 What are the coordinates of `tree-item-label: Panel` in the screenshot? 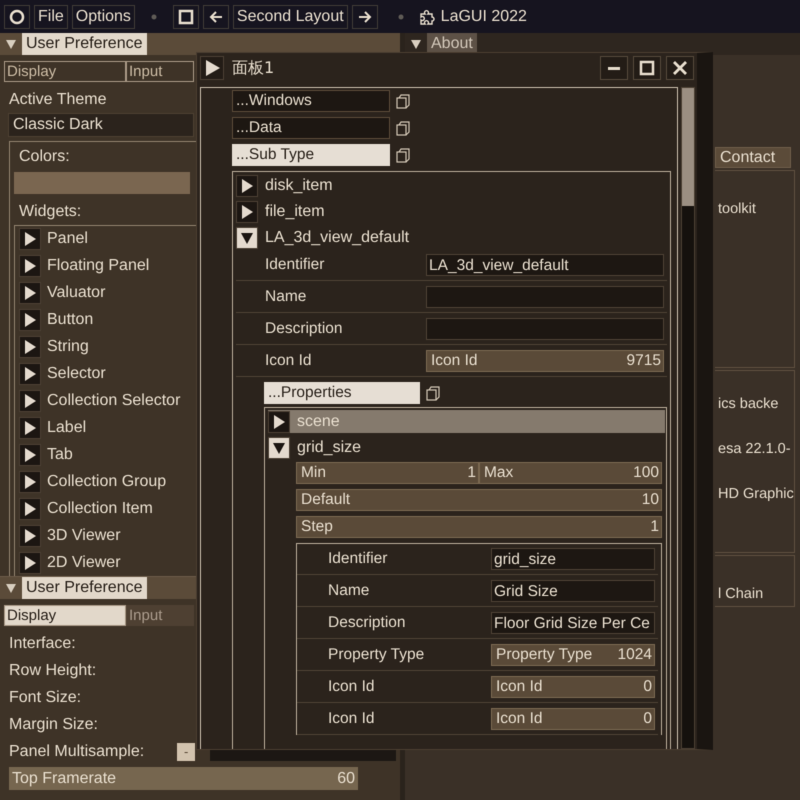 It's located at (67, 239).